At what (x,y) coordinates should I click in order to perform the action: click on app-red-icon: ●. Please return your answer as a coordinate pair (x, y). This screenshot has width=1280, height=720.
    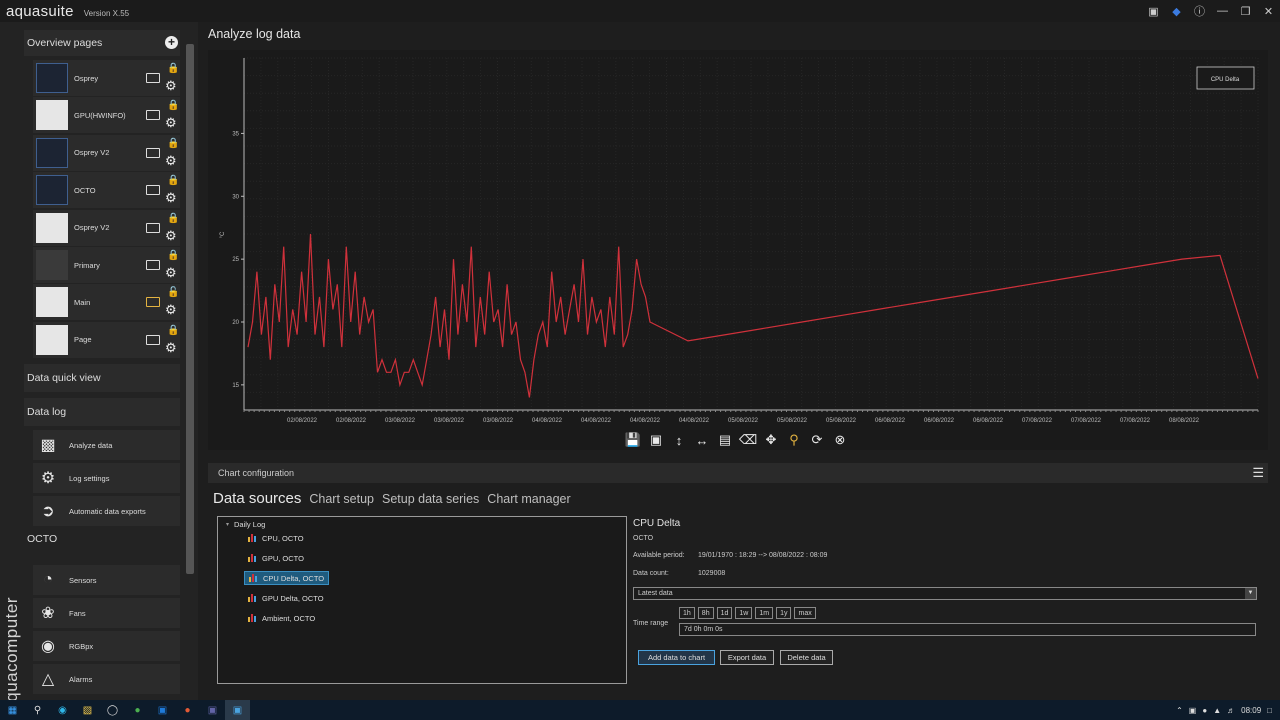
    Looking at the image, I should click on (187, 710).